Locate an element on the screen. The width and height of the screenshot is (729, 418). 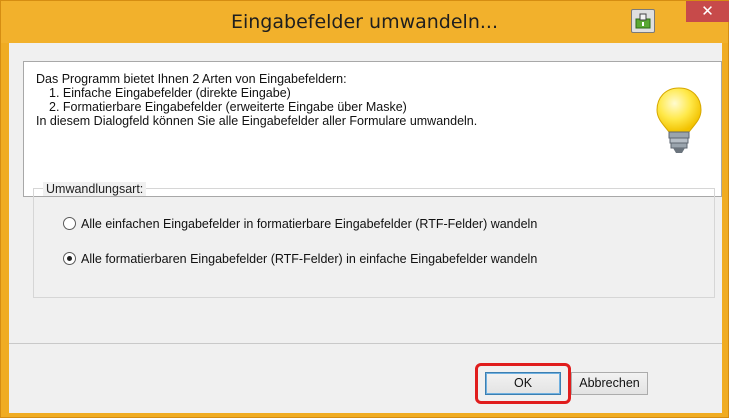
title-bar: Eingabefelder umwandeln... ✕ is located at coordinates (365, 22).